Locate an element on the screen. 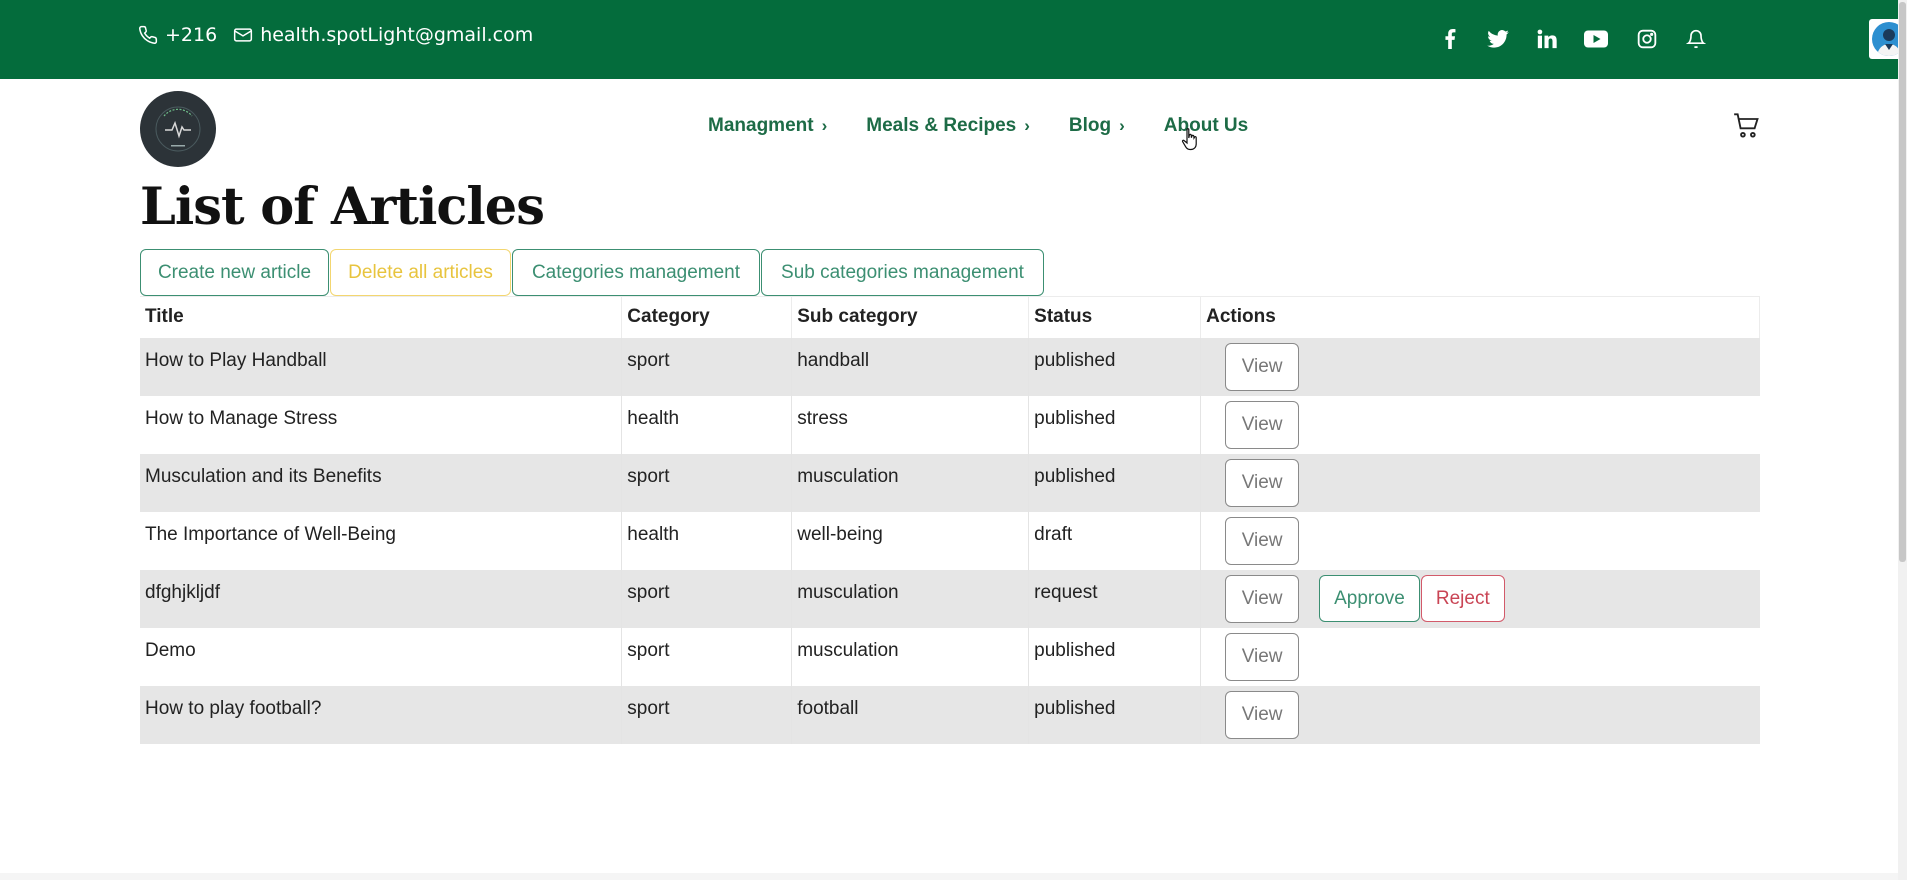 This screenshot has height=880, width=1907. phone-contact: +216 is located at coordinates (177, 35).